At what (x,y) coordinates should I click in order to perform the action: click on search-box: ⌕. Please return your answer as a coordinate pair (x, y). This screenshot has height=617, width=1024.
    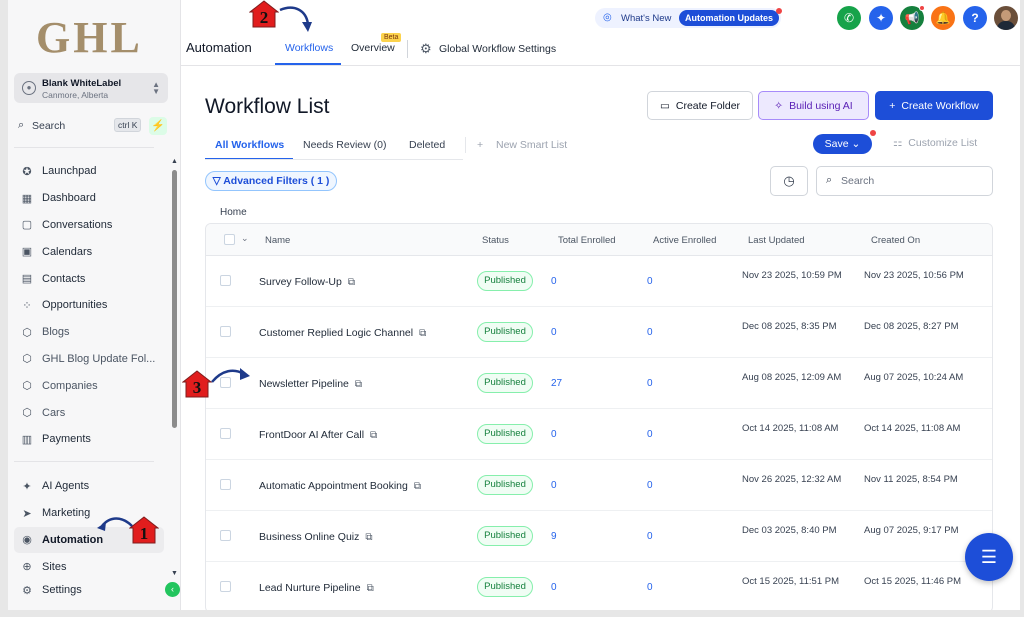
    Looking at the image, I should click on (904, 181).